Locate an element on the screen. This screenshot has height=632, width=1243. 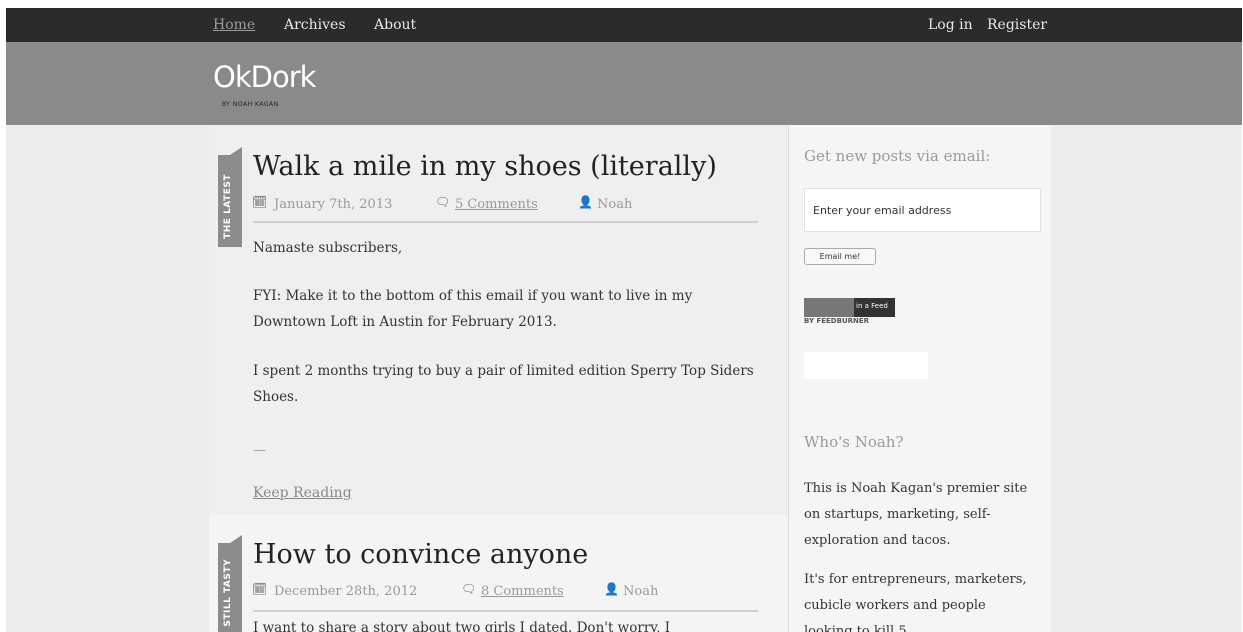
nav-register-link: Register is located at coordinates (1017, 25).